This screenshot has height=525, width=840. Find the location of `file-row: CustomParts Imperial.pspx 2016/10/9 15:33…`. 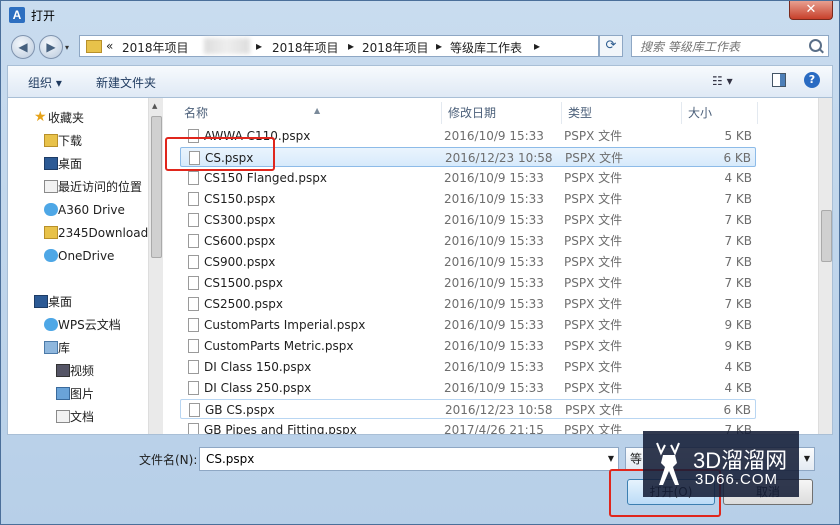

file-row: CustomParts Imperial.pspx 2016/10/9 15:33… is located at coordinates (468, 325).